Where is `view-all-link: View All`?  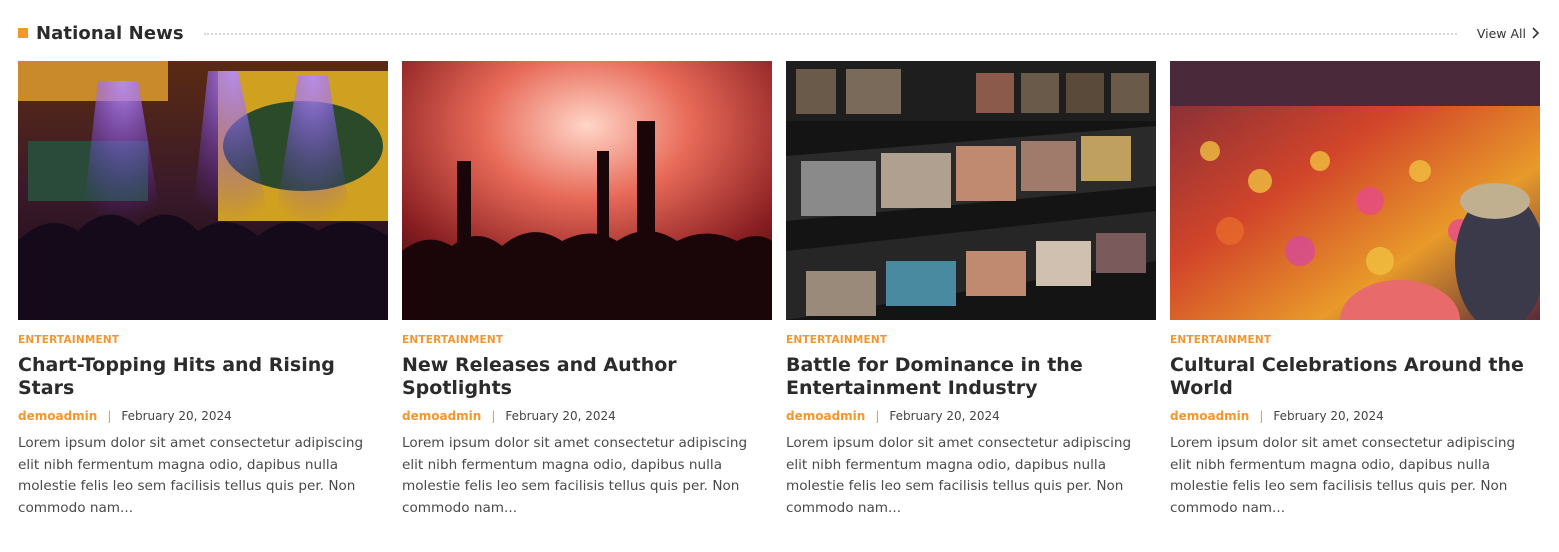 view-all-link: View All is located at coordinates (1508, 33).